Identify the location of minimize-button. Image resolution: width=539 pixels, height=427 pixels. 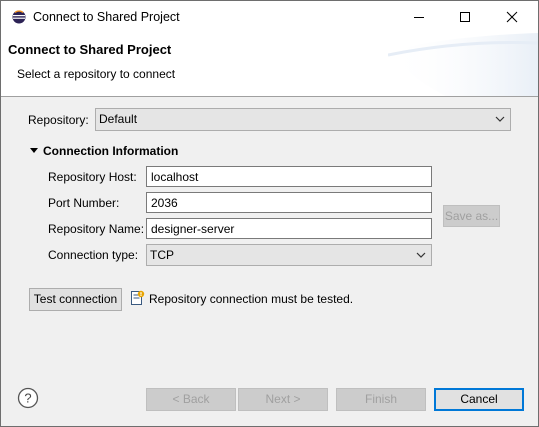
(419, 17).